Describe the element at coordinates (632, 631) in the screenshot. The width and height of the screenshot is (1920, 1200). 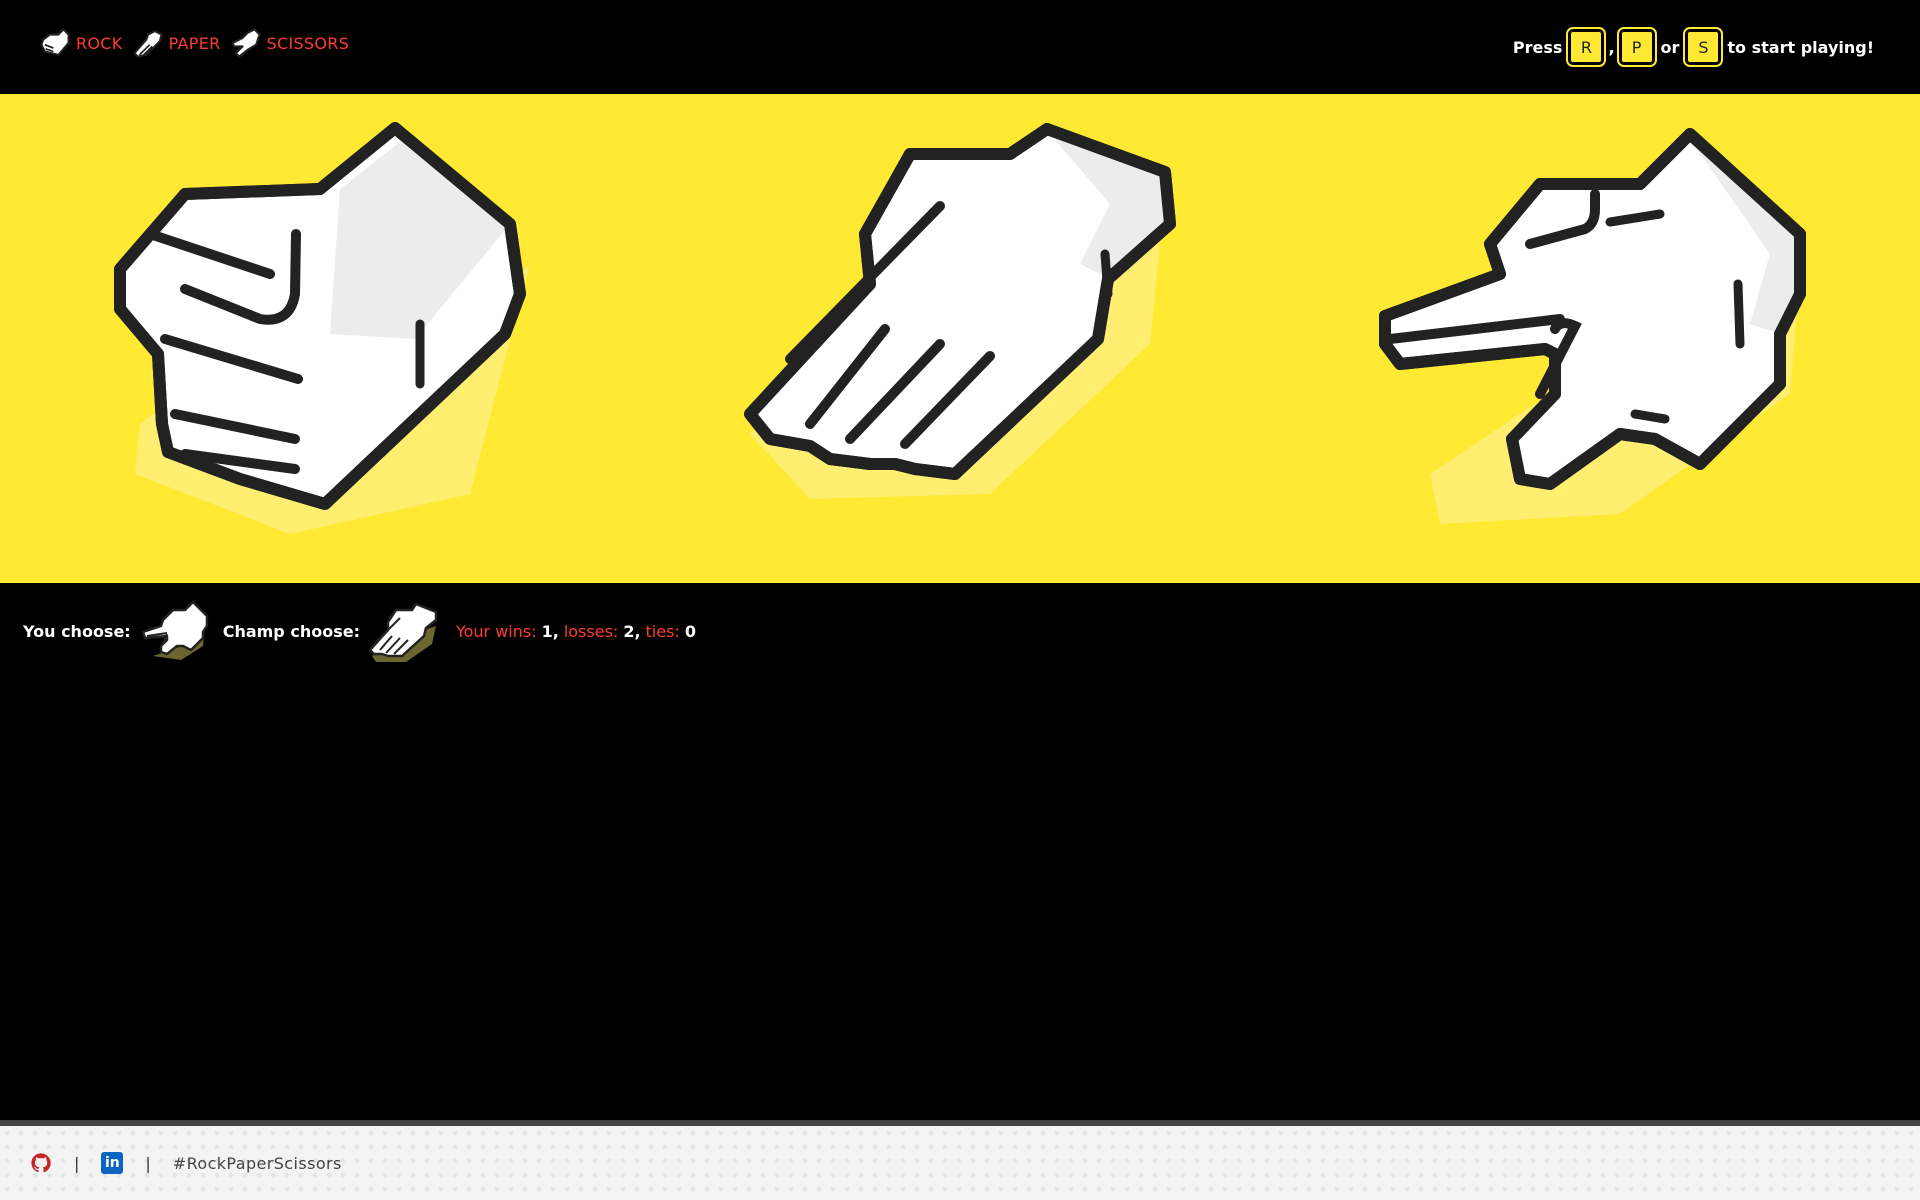
I see `losses-value: 2,` at that location.